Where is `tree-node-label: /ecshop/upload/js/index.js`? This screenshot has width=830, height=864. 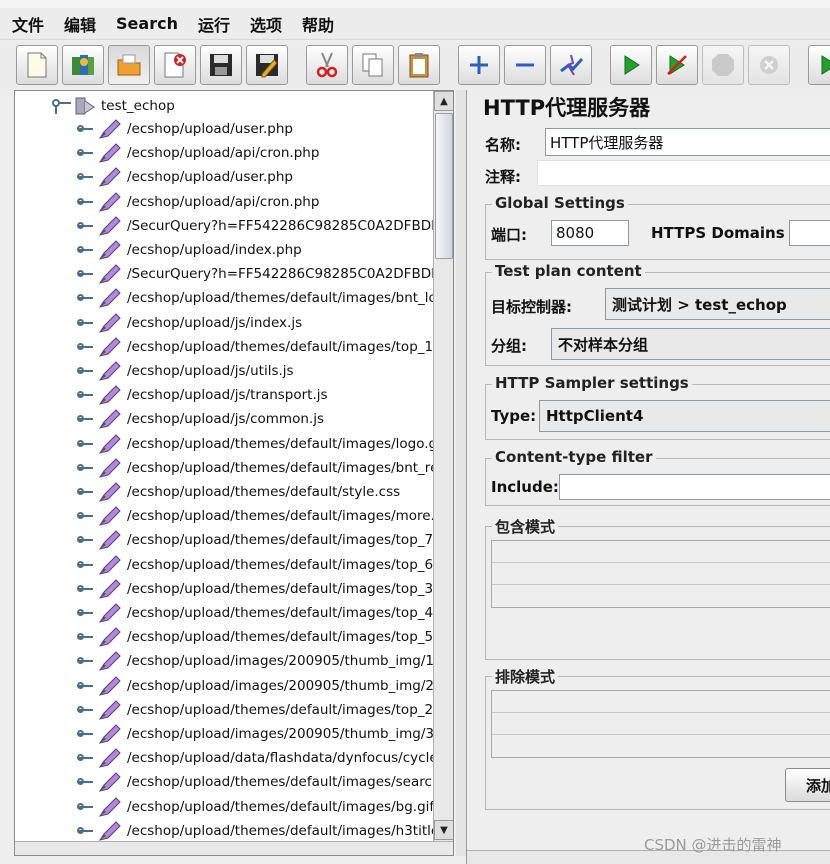
tree-node-label: /ecshop/upload/js/index.js is located at coordinates (215, 322).